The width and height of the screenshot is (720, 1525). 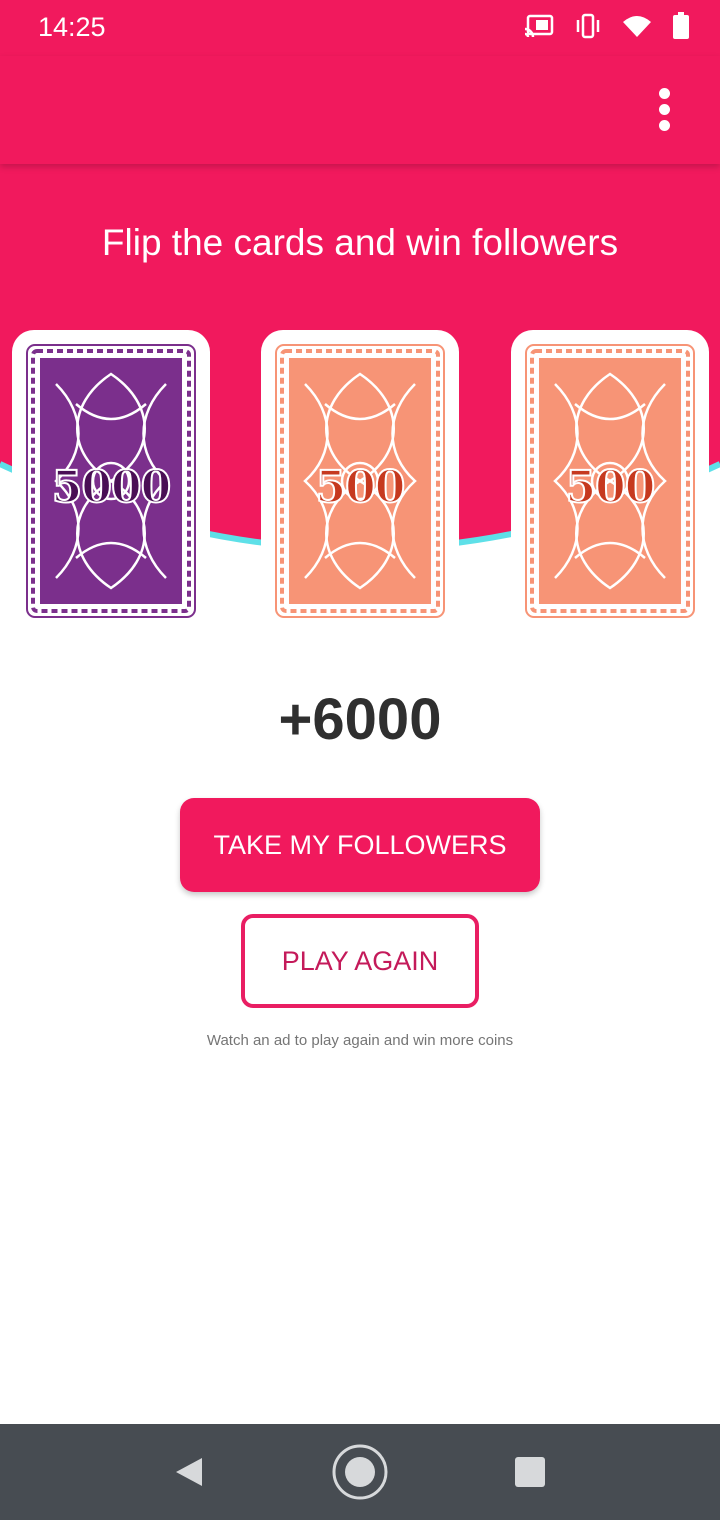 What do you see at coordinates (607, 28) in the screenshot?
I see `status-icons` at bounding box center [607, 28].